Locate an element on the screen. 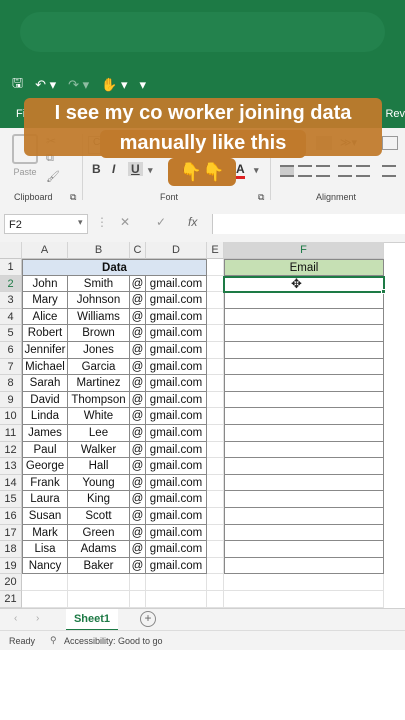 This screenshot has height=720, width=405. row-header-10: 10 is located at coordinates (11, 416).